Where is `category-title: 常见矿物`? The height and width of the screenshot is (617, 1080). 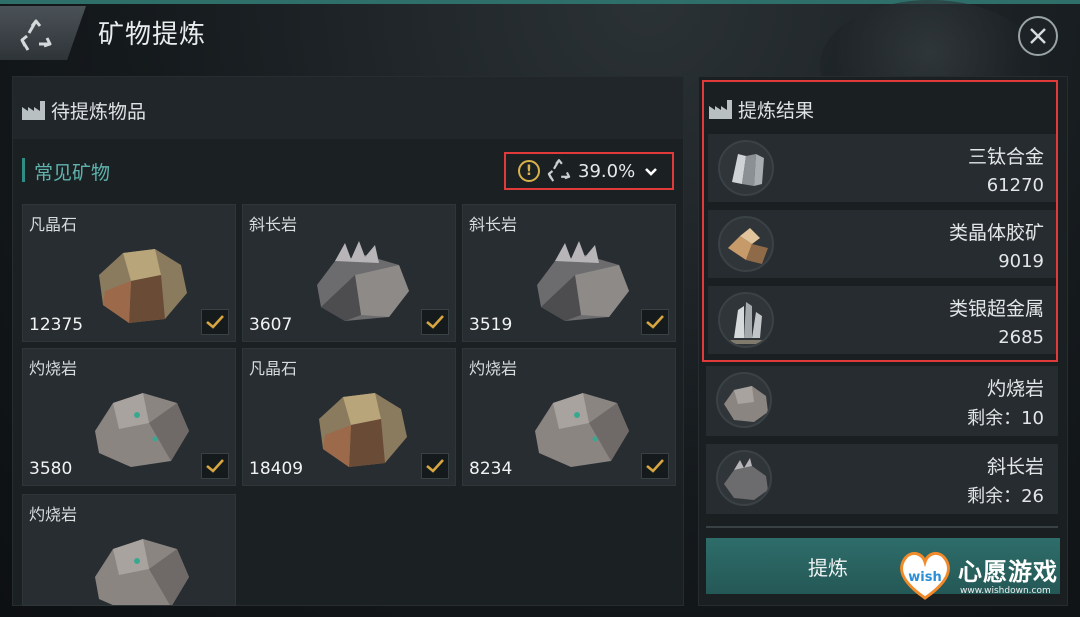
category-title: 常见矿物 is located at coordinates (72, 173).